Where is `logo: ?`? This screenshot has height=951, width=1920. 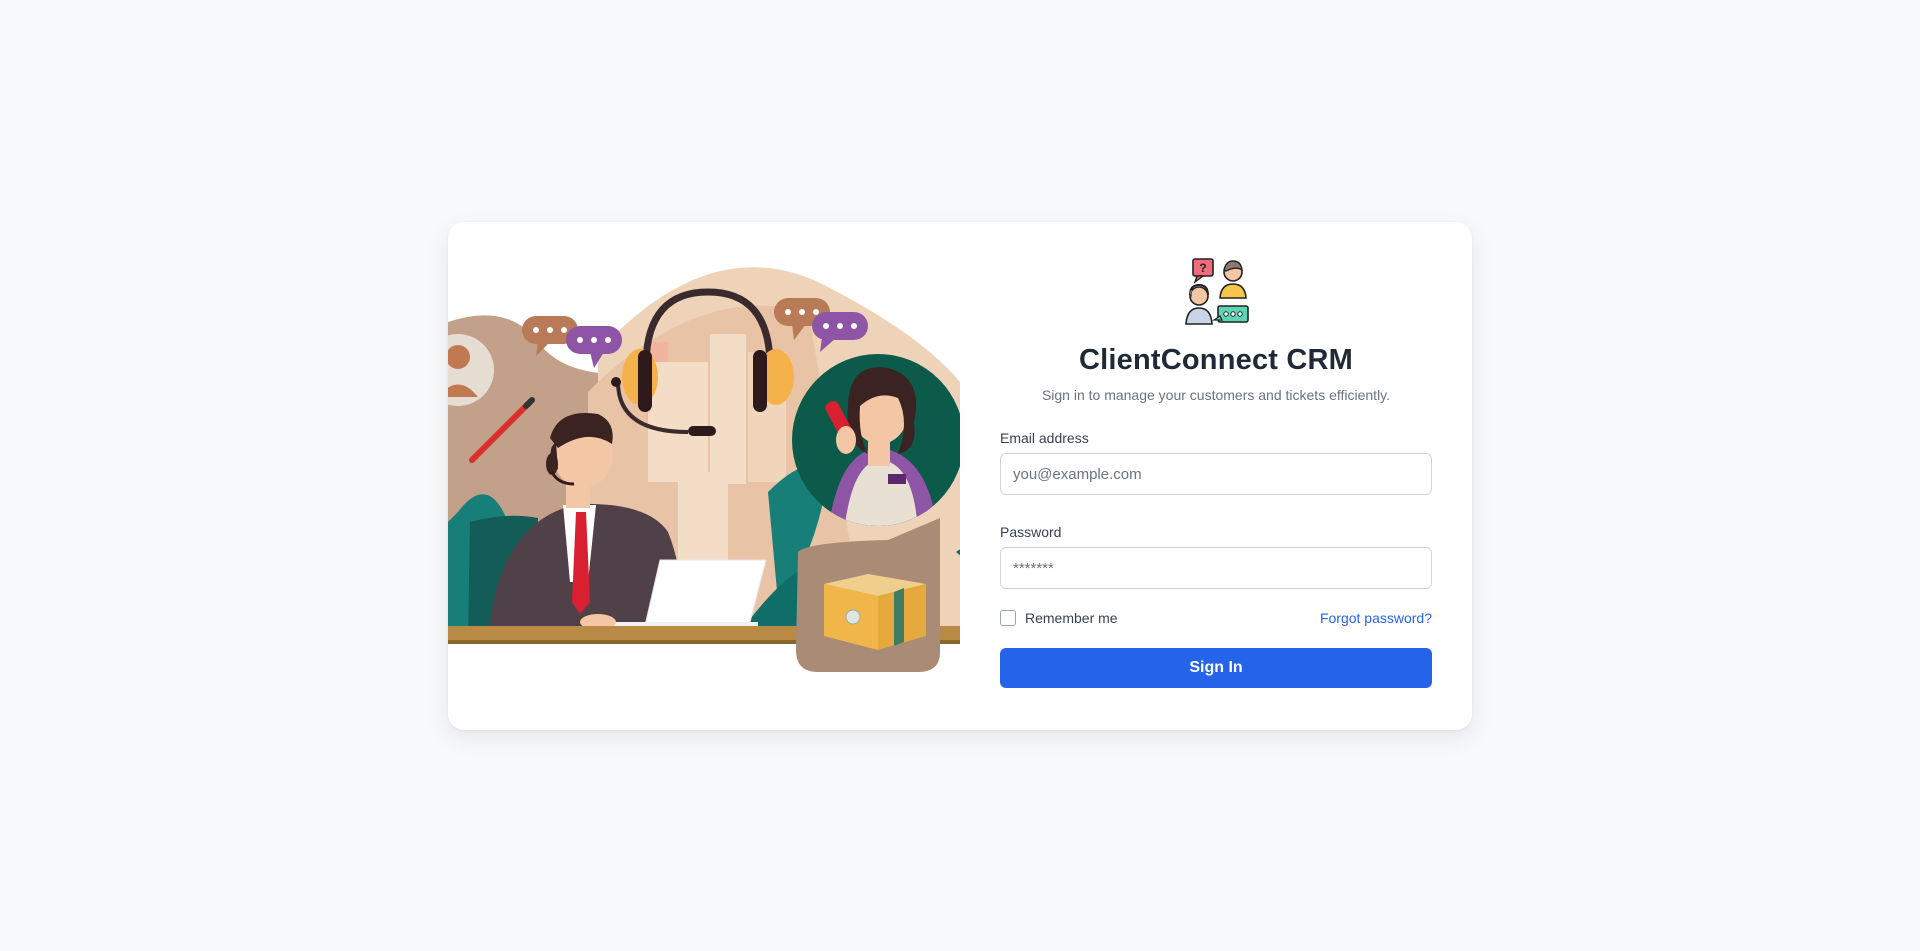
logo: ? is located at coordinates (1216, 294).